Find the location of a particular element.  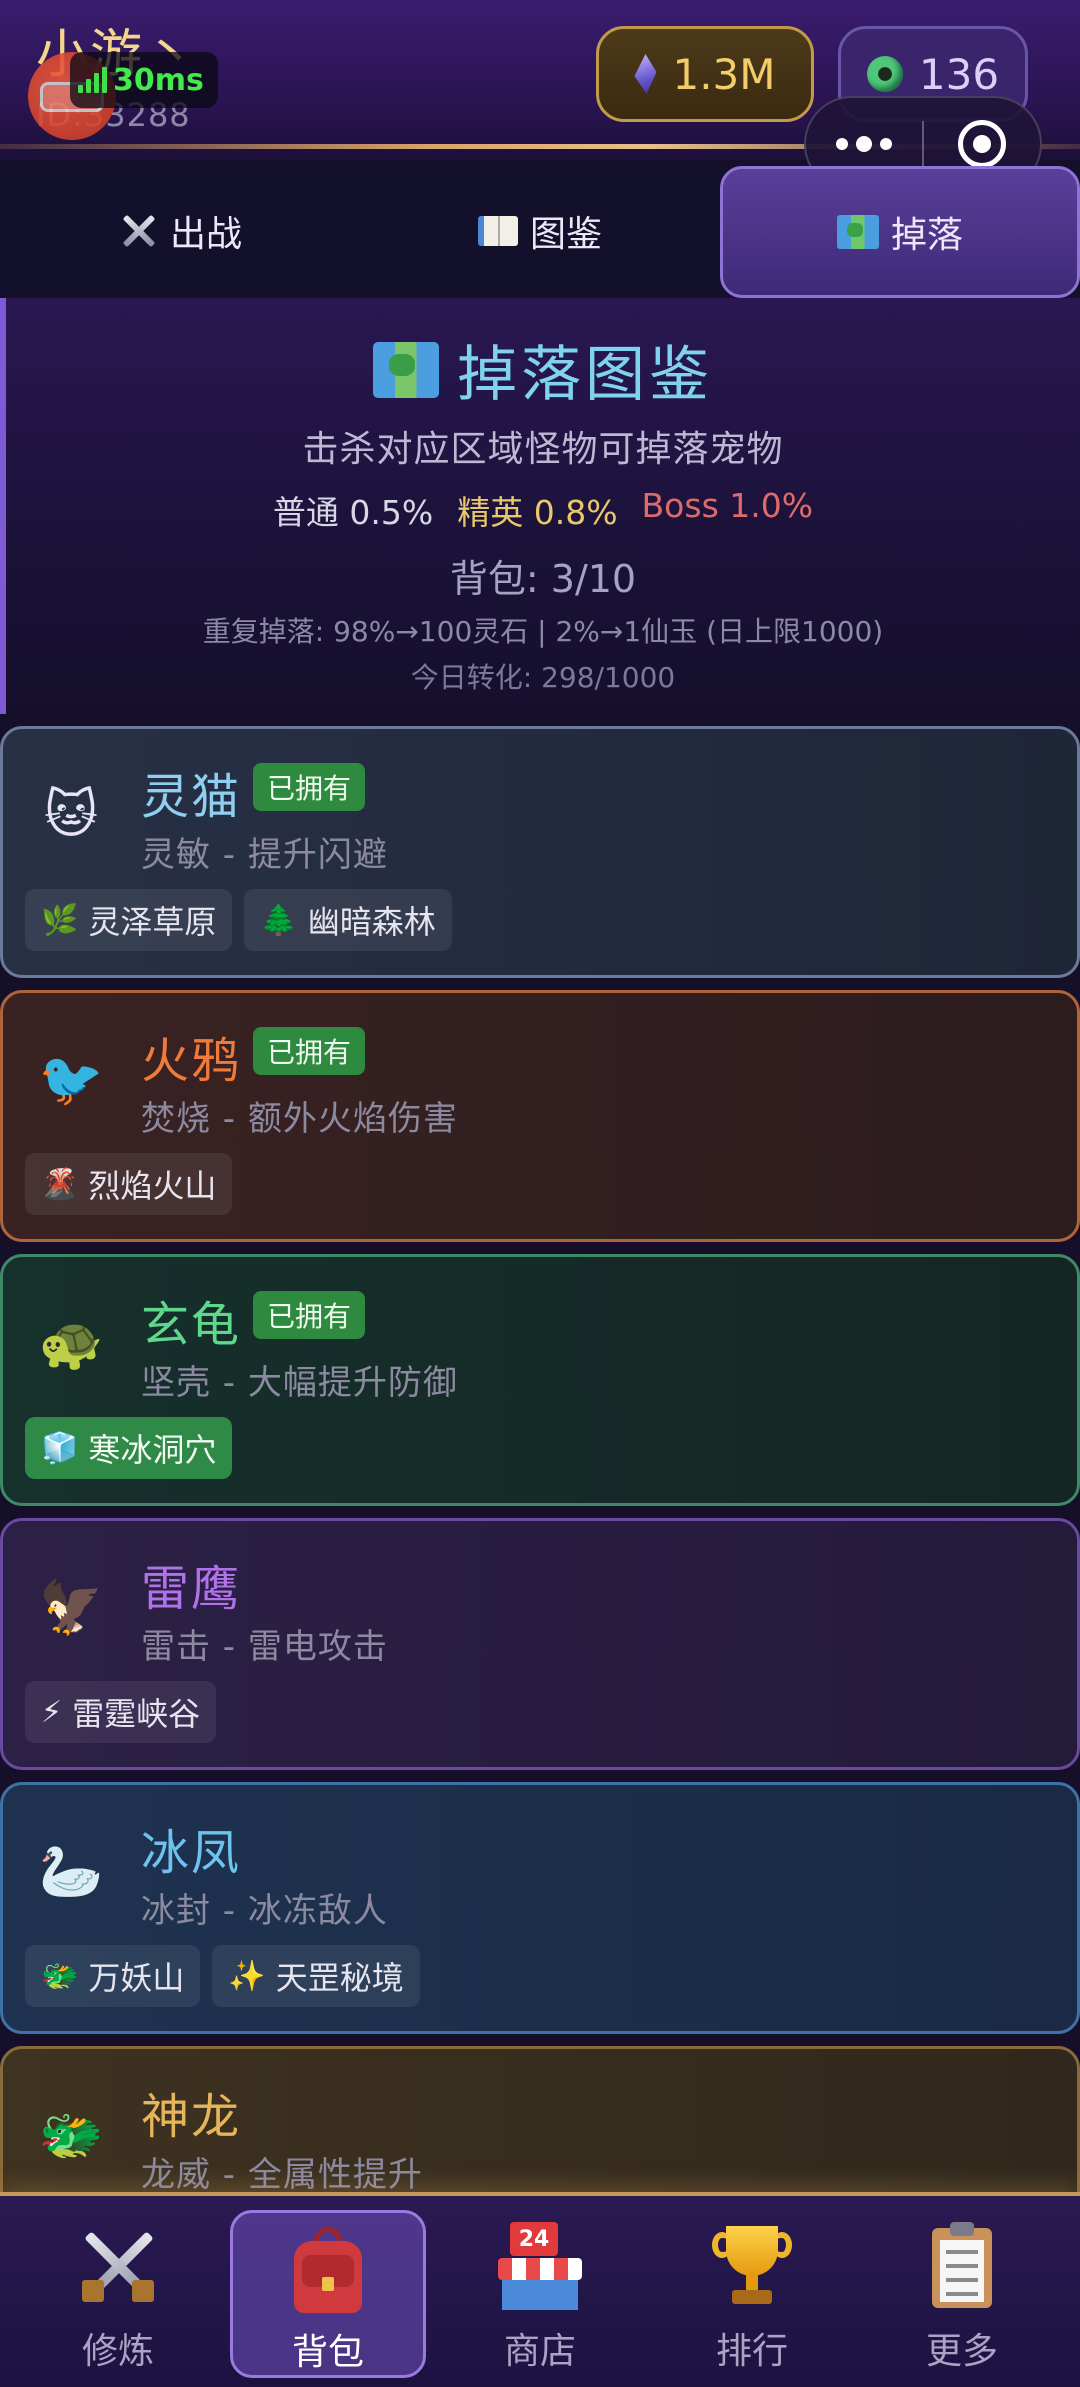

region-tag: 🌋 烈焰火山 is located at coordinates (129, 1184).